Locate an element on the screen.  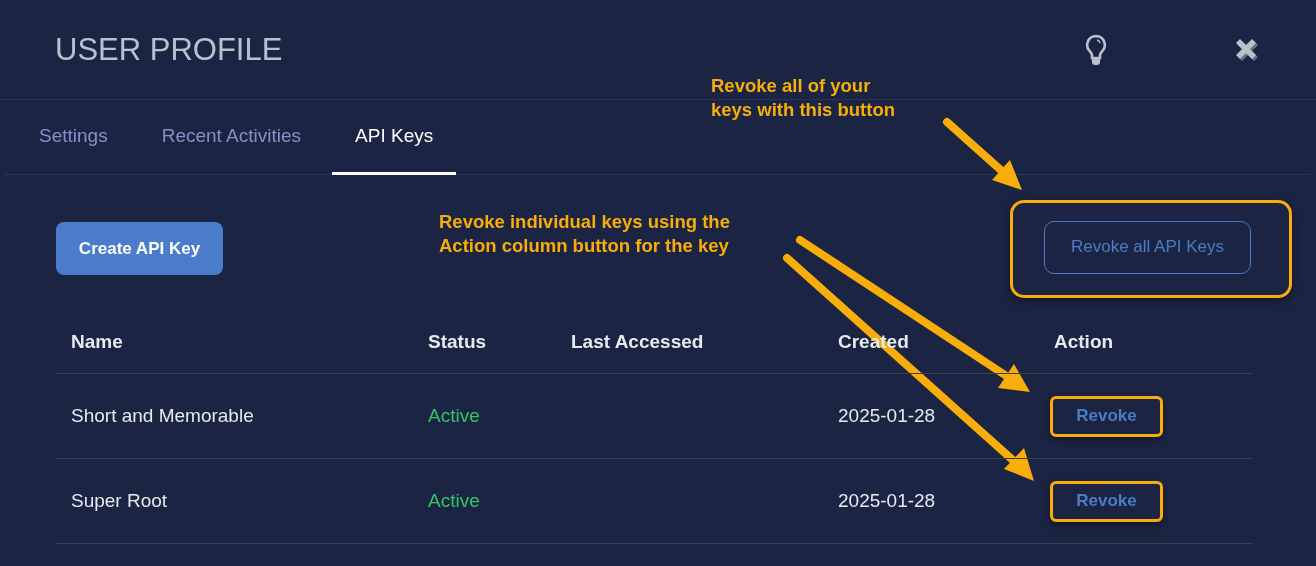
annotation-text: Revoke individual keys using the Action column button for the key is located at coordinates (584, 234).